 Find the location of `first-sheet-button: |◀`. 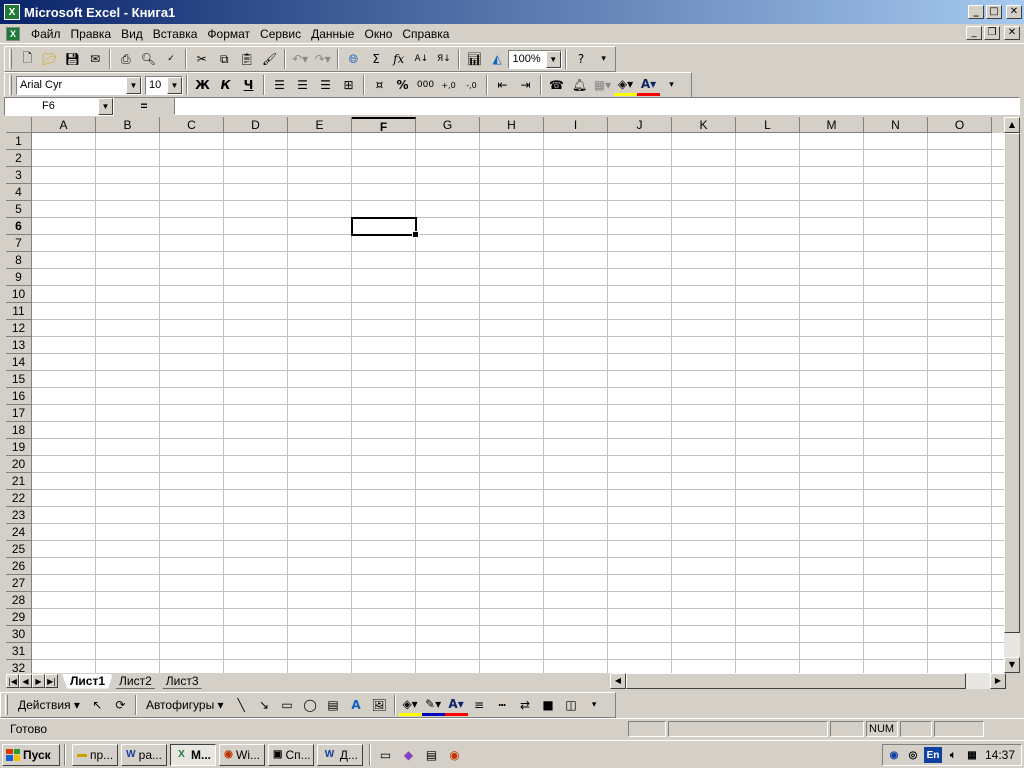

first-sheet-button: |◀ is located at coordinates (12, 681).